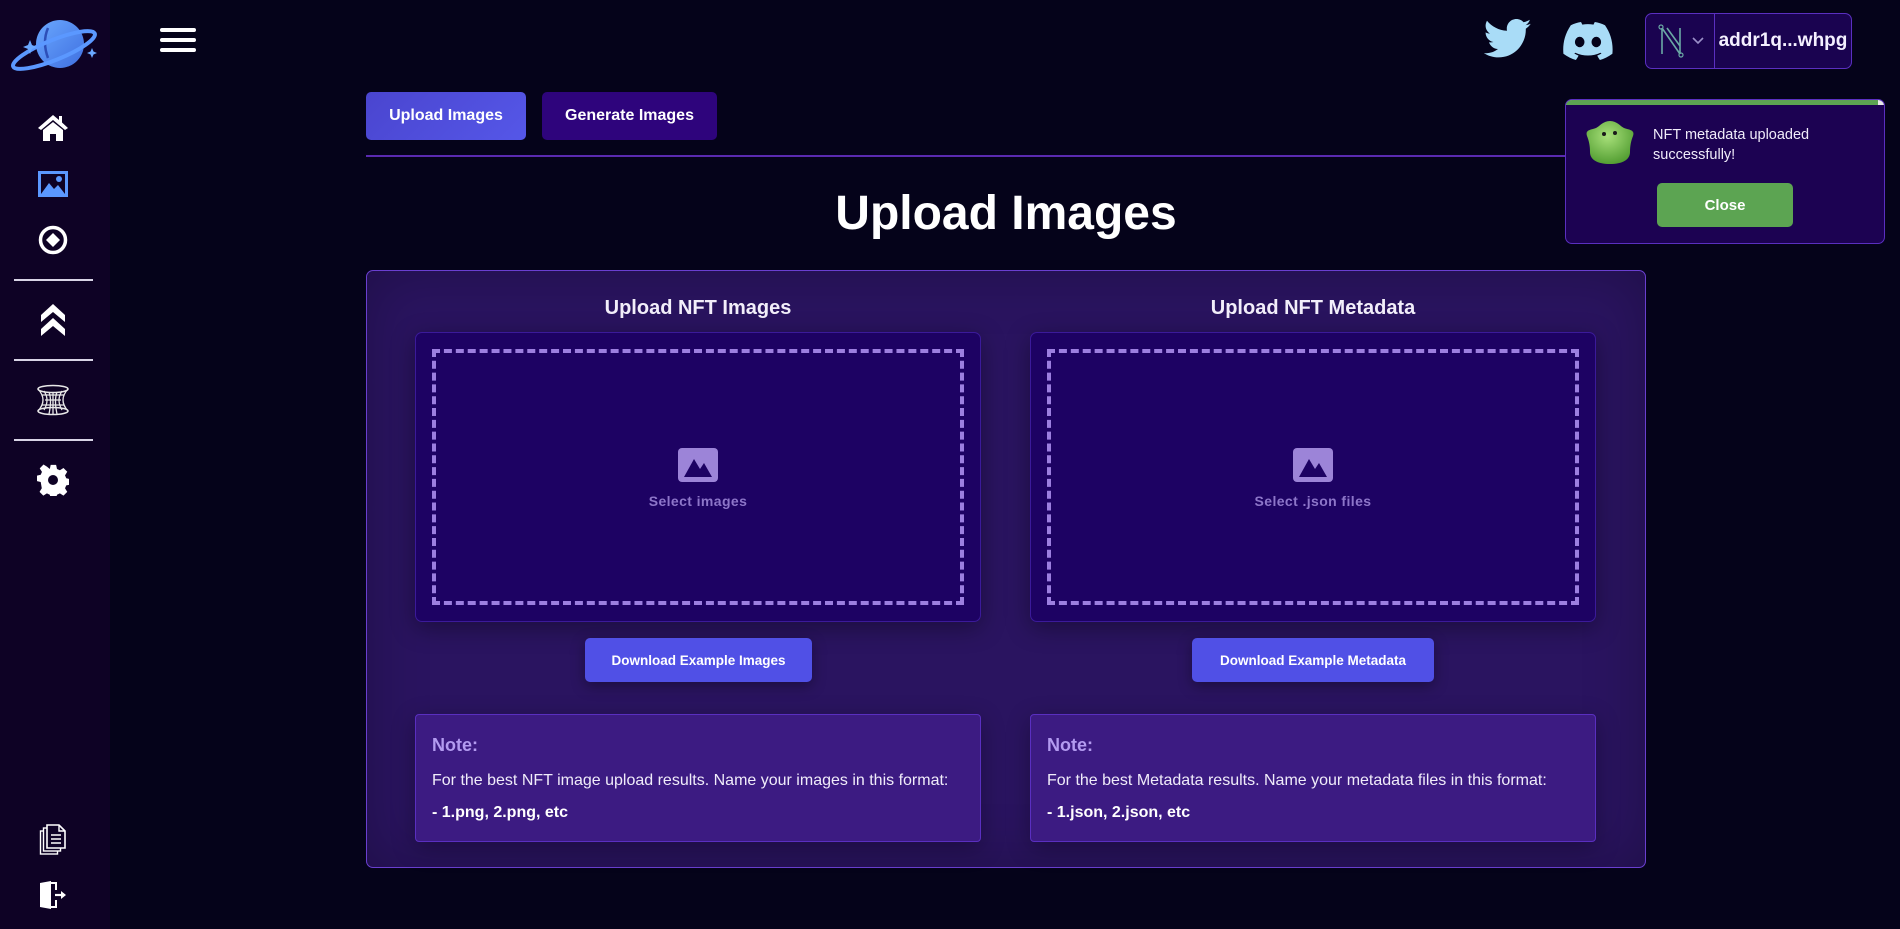 The image size is (1900, 929). I want to click on download-example-images-button: Download Example Images, so click(698, 660).